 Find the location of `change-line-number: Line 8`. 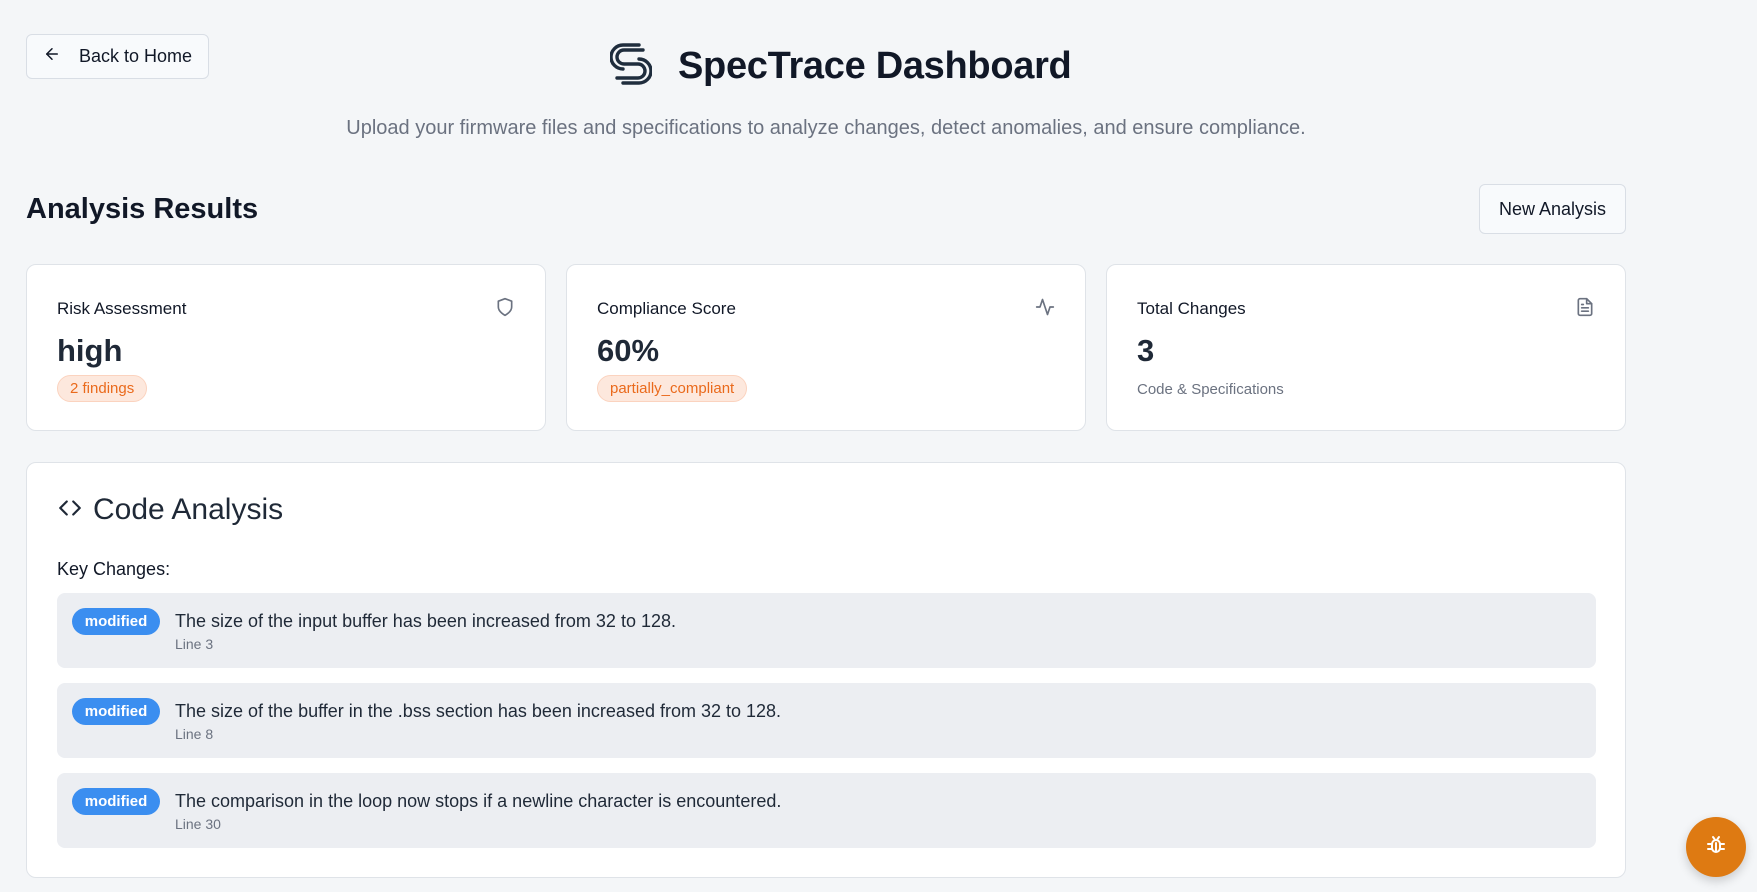

change-line-number: Line 8 is located at coordinates (194, 734).